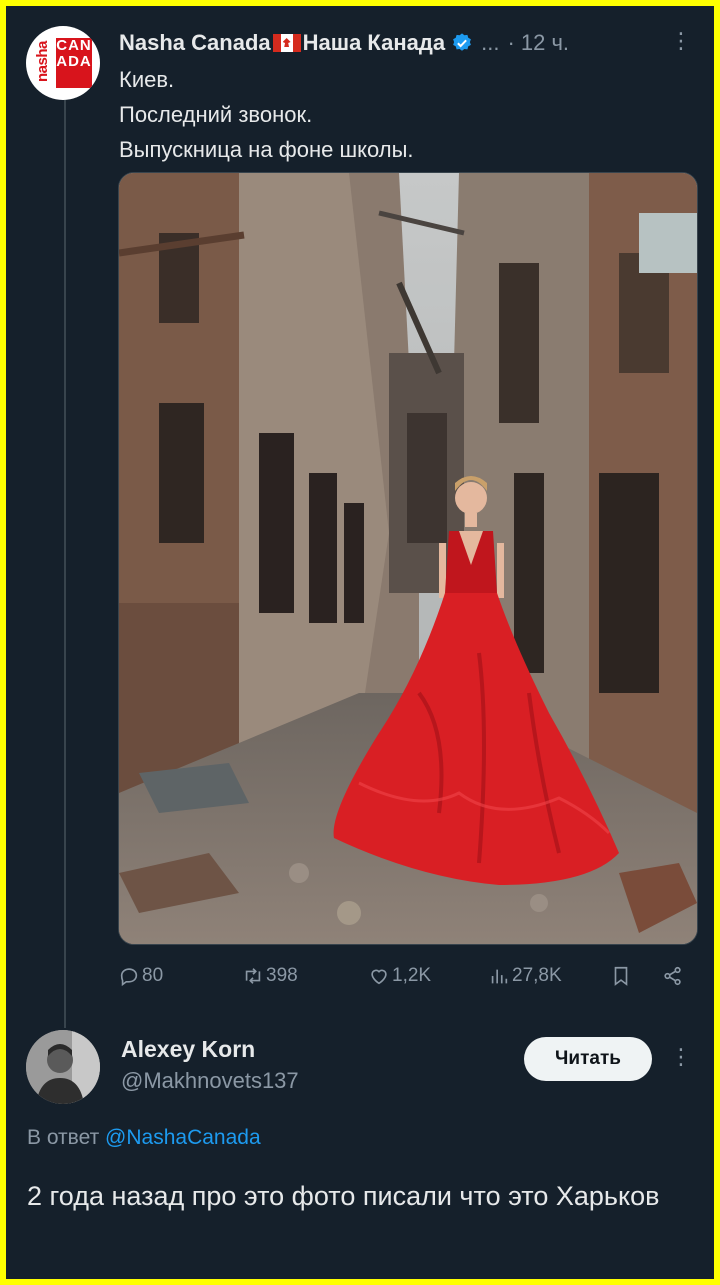 The height and width of the screenshot is (1285, 720). Describe the element at coordinates (140, 976) in the screenshot. I see `reply-action: 80` at that location.